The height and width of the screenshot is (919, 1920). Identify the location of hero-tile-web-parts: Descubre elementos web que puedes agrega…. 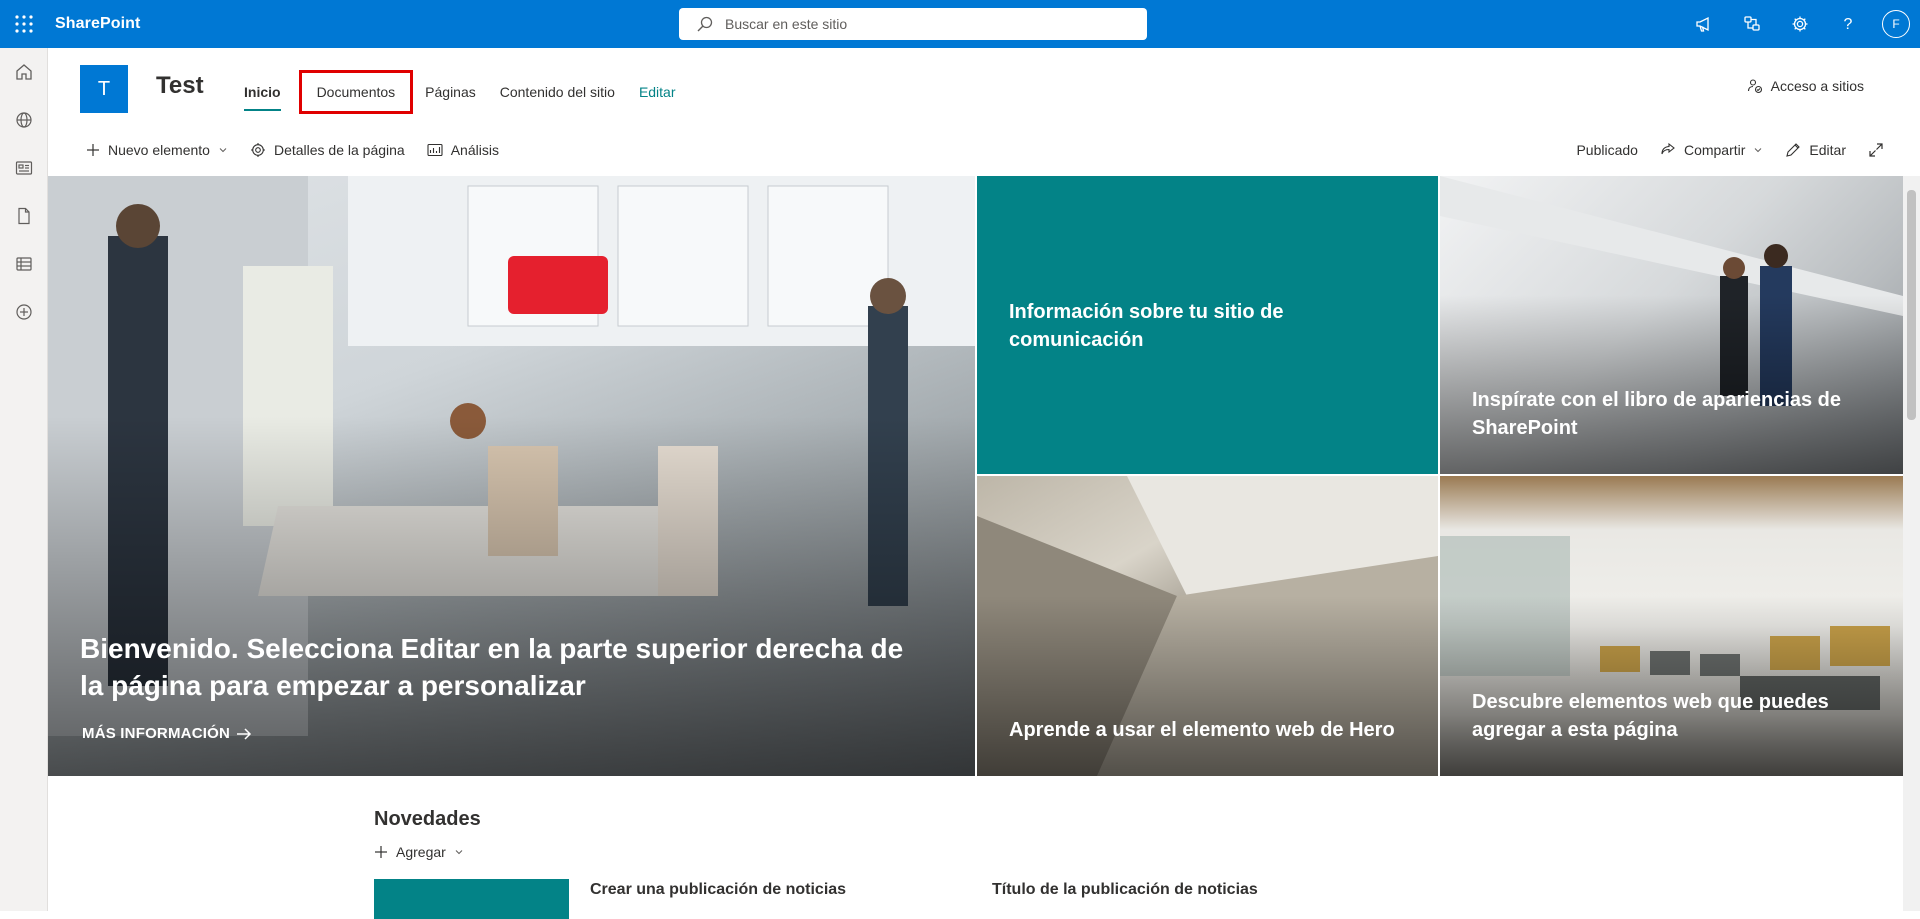
(1671, 626).